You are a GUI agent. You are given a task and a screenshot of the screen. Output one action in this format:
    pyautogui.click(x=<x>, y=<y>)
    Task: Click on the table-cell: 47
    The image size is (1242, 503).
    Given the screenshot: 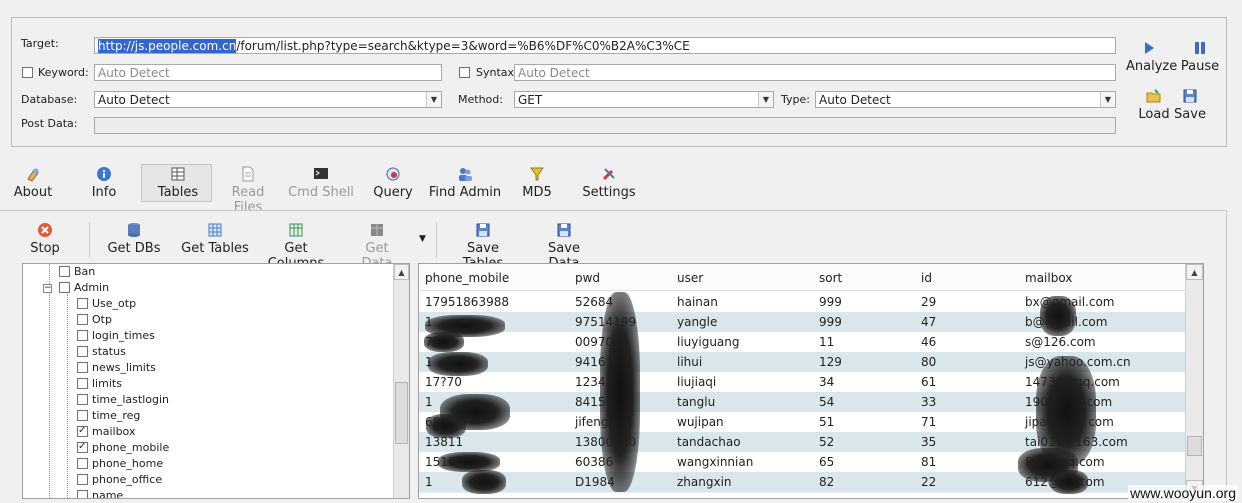 What is the action you would take?
    pyautogui.click(x=929, y=322)
    